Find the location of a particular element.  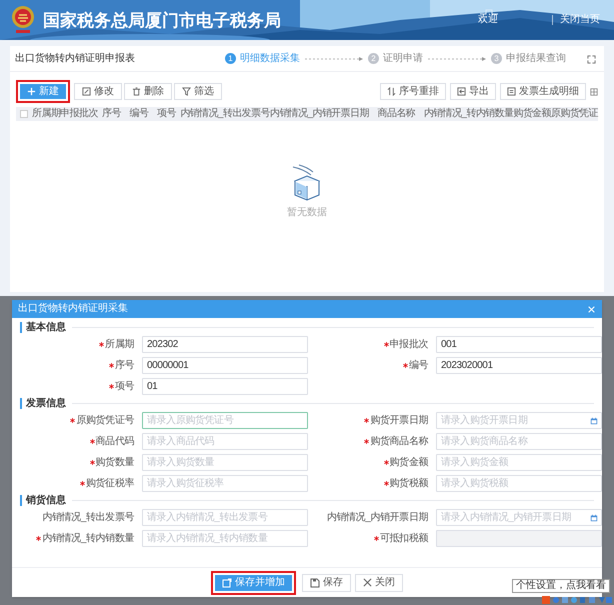

input-field: 请录入购货金额 is located at coordinates (519, 462).